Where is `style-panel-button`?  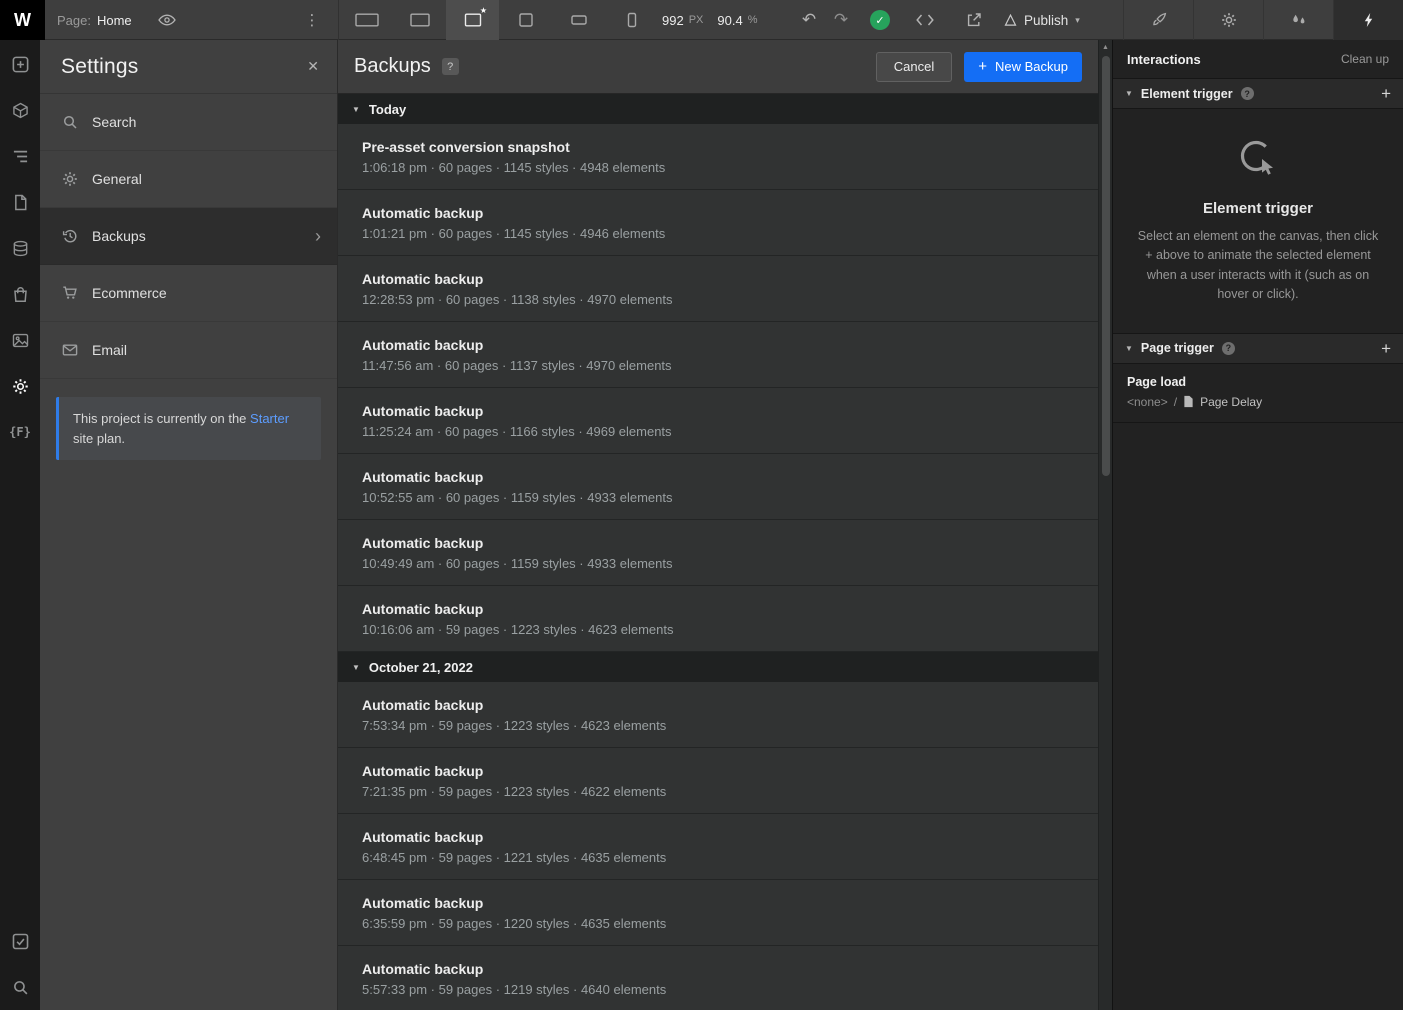 style-panel-button is located at coordinates (1158, 20).